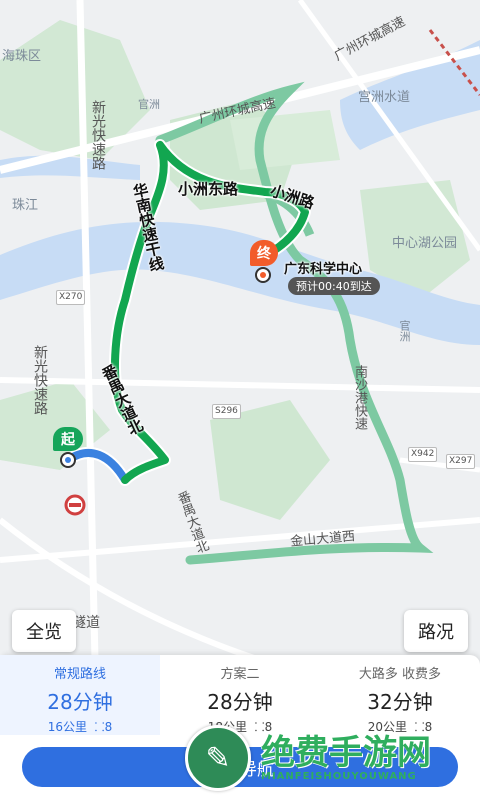  I want to click on route-option-meta: 16公里 ⸬8, so click(80, 726).